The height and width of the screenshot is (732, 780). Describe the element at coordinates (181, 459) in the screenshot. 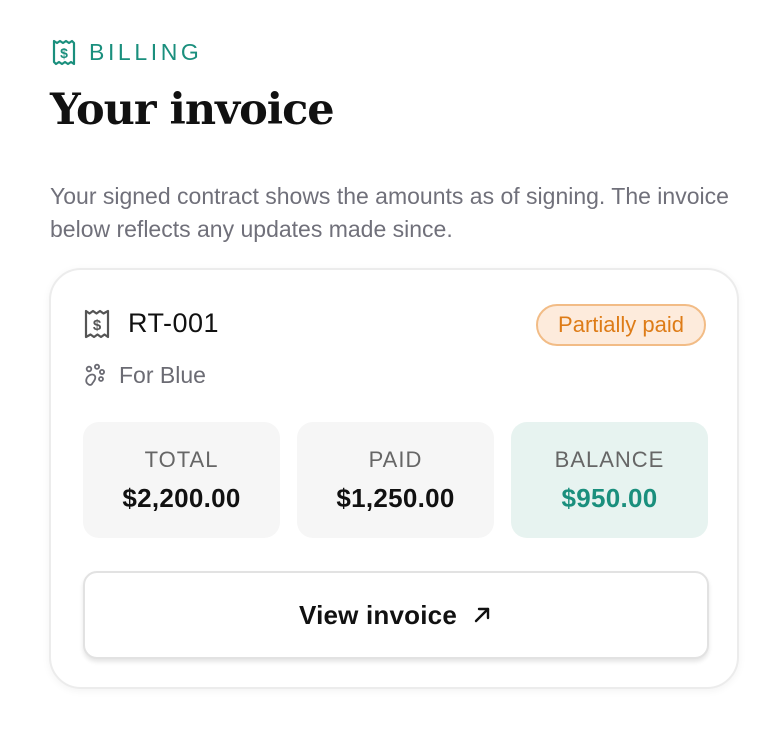

I see `total-label: TOTAL` at that location.